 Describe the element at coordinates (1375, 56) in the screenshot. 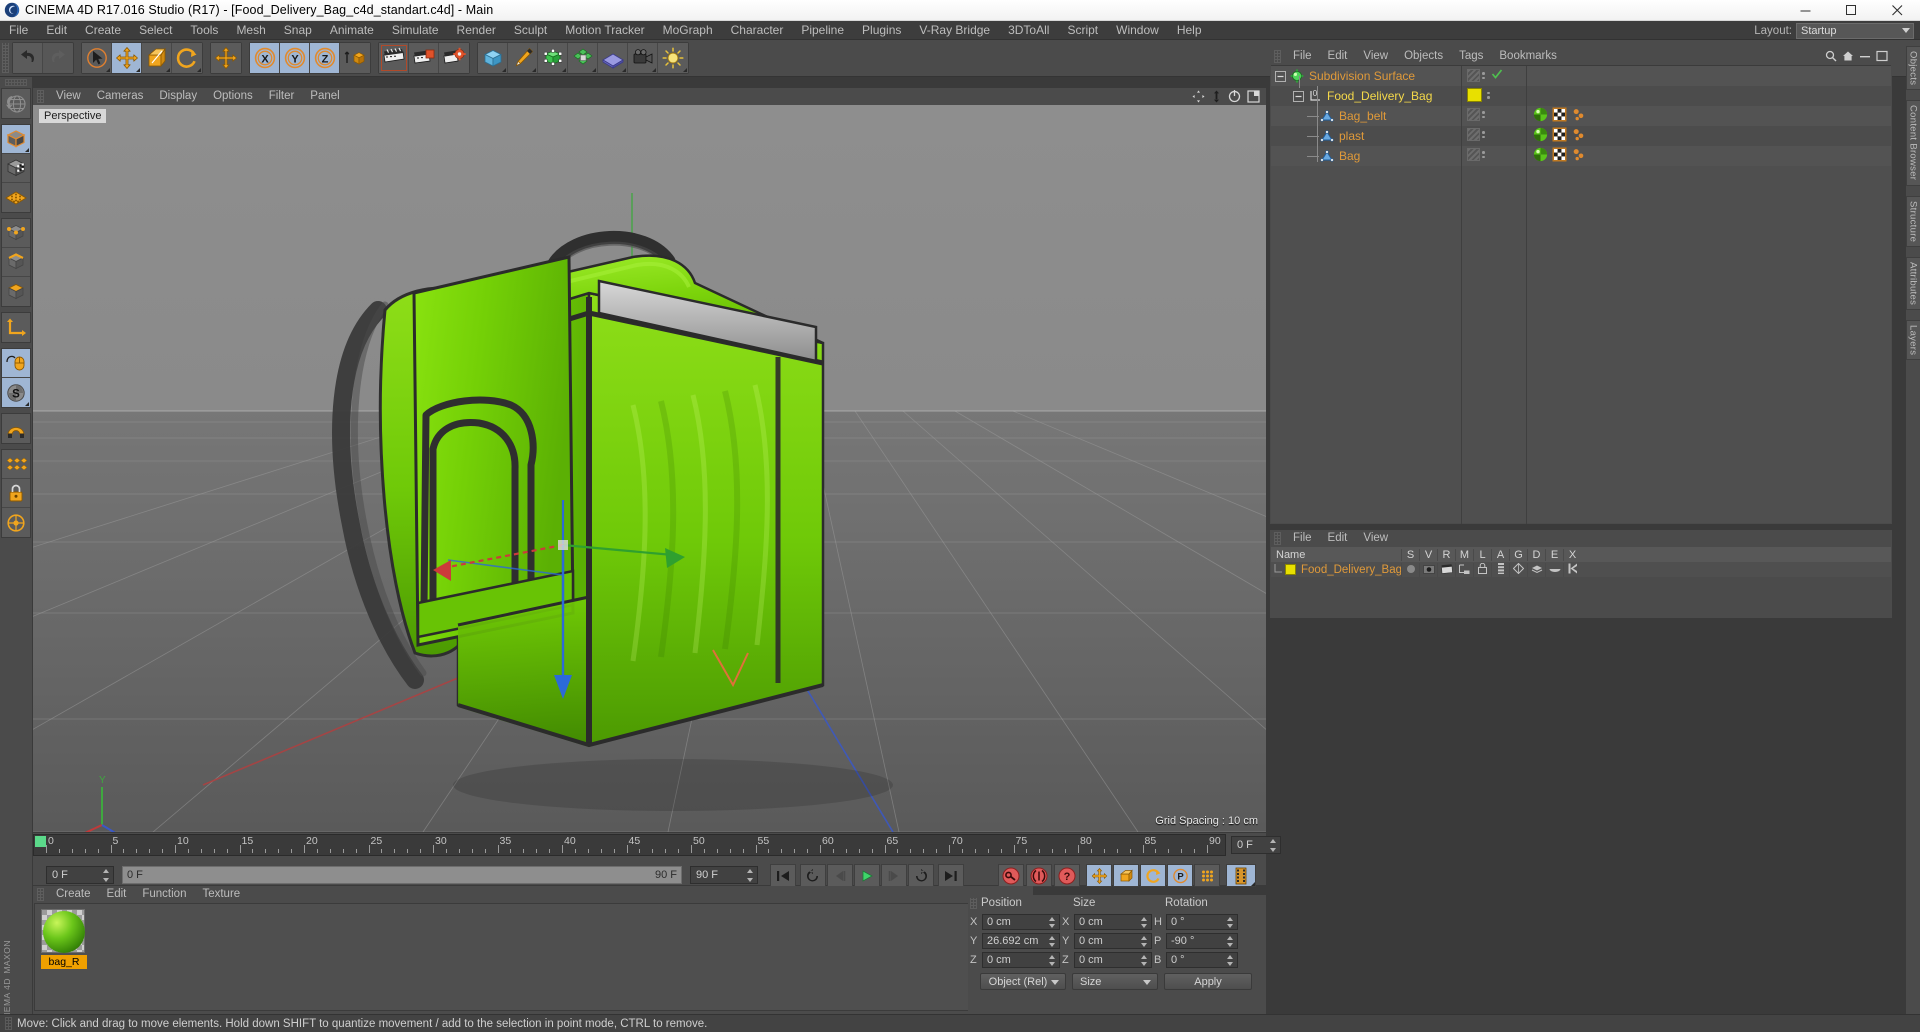

I see `object-menu-view: View` at that location.